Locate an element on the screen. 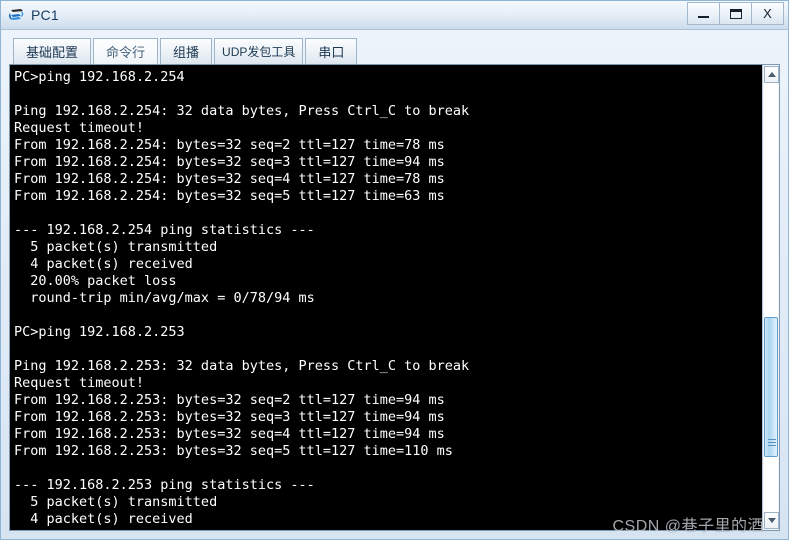 The height and width of the screenshot is (540, 789). title-bar: PC1 X is located at coordinates (394, 15).